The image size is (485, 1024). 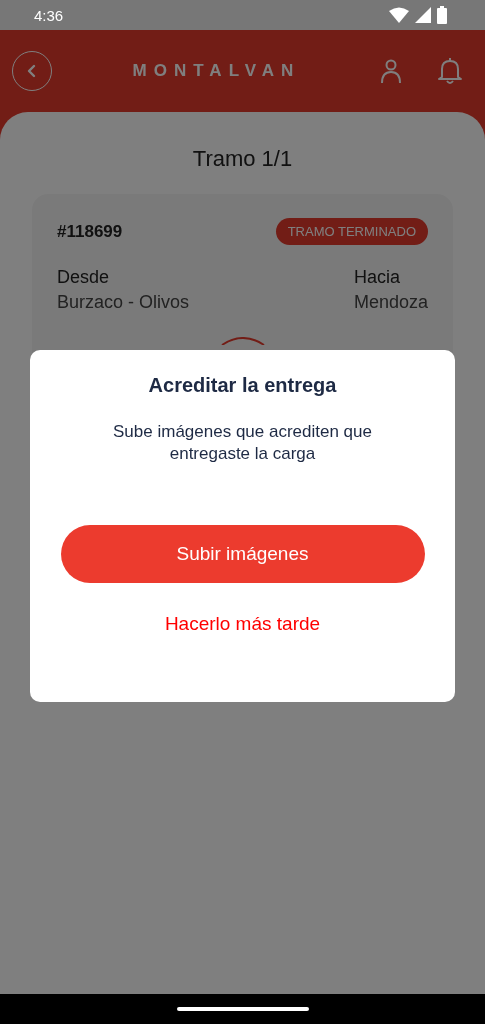 I want to click on battery-icon, so click(x=442, y=15).